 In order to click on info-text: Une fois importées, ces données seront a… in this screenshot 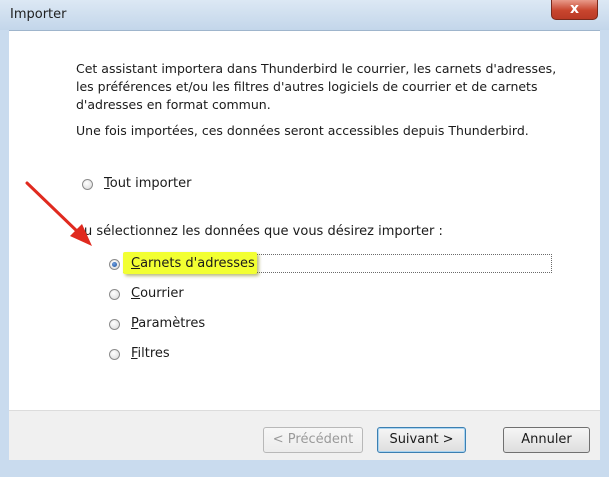, I will do `click(302, 130)`.